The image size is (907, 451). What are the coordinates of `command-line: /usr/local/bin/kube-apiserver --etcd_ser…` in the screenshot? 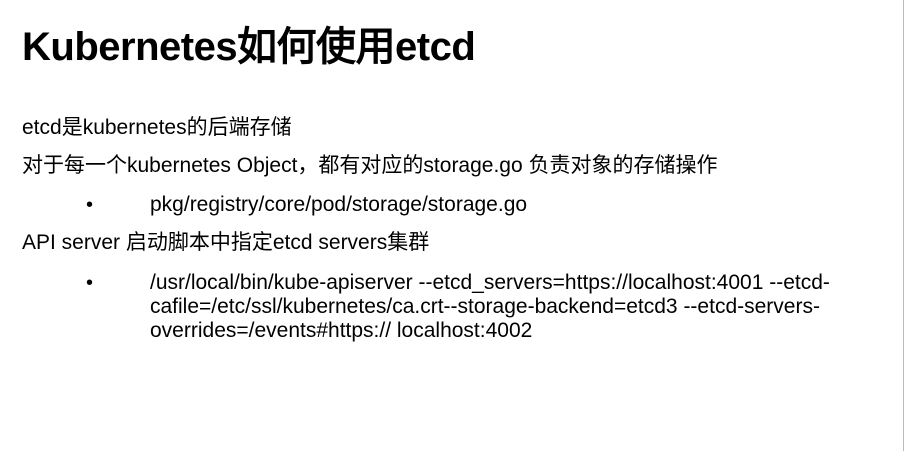 It's located at (490, 282).